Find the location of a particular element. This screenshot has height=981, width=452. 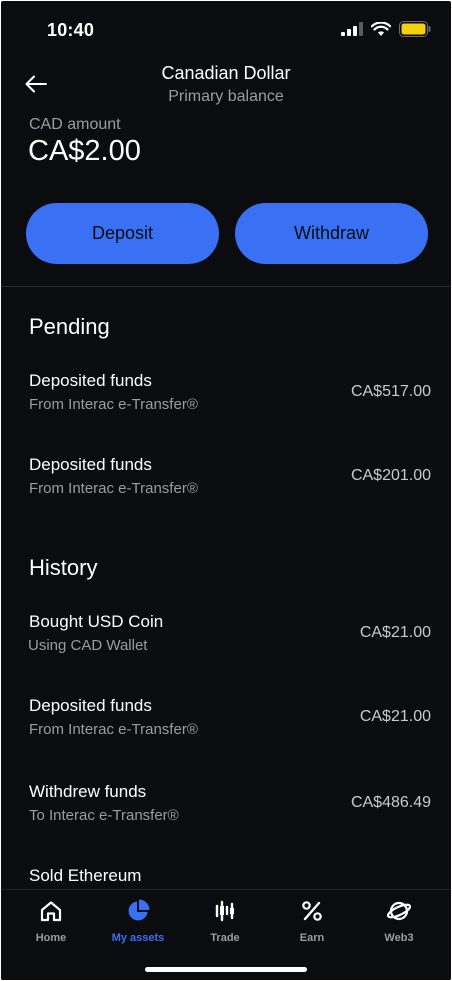

status-icons is located at coordinates (386, 31).